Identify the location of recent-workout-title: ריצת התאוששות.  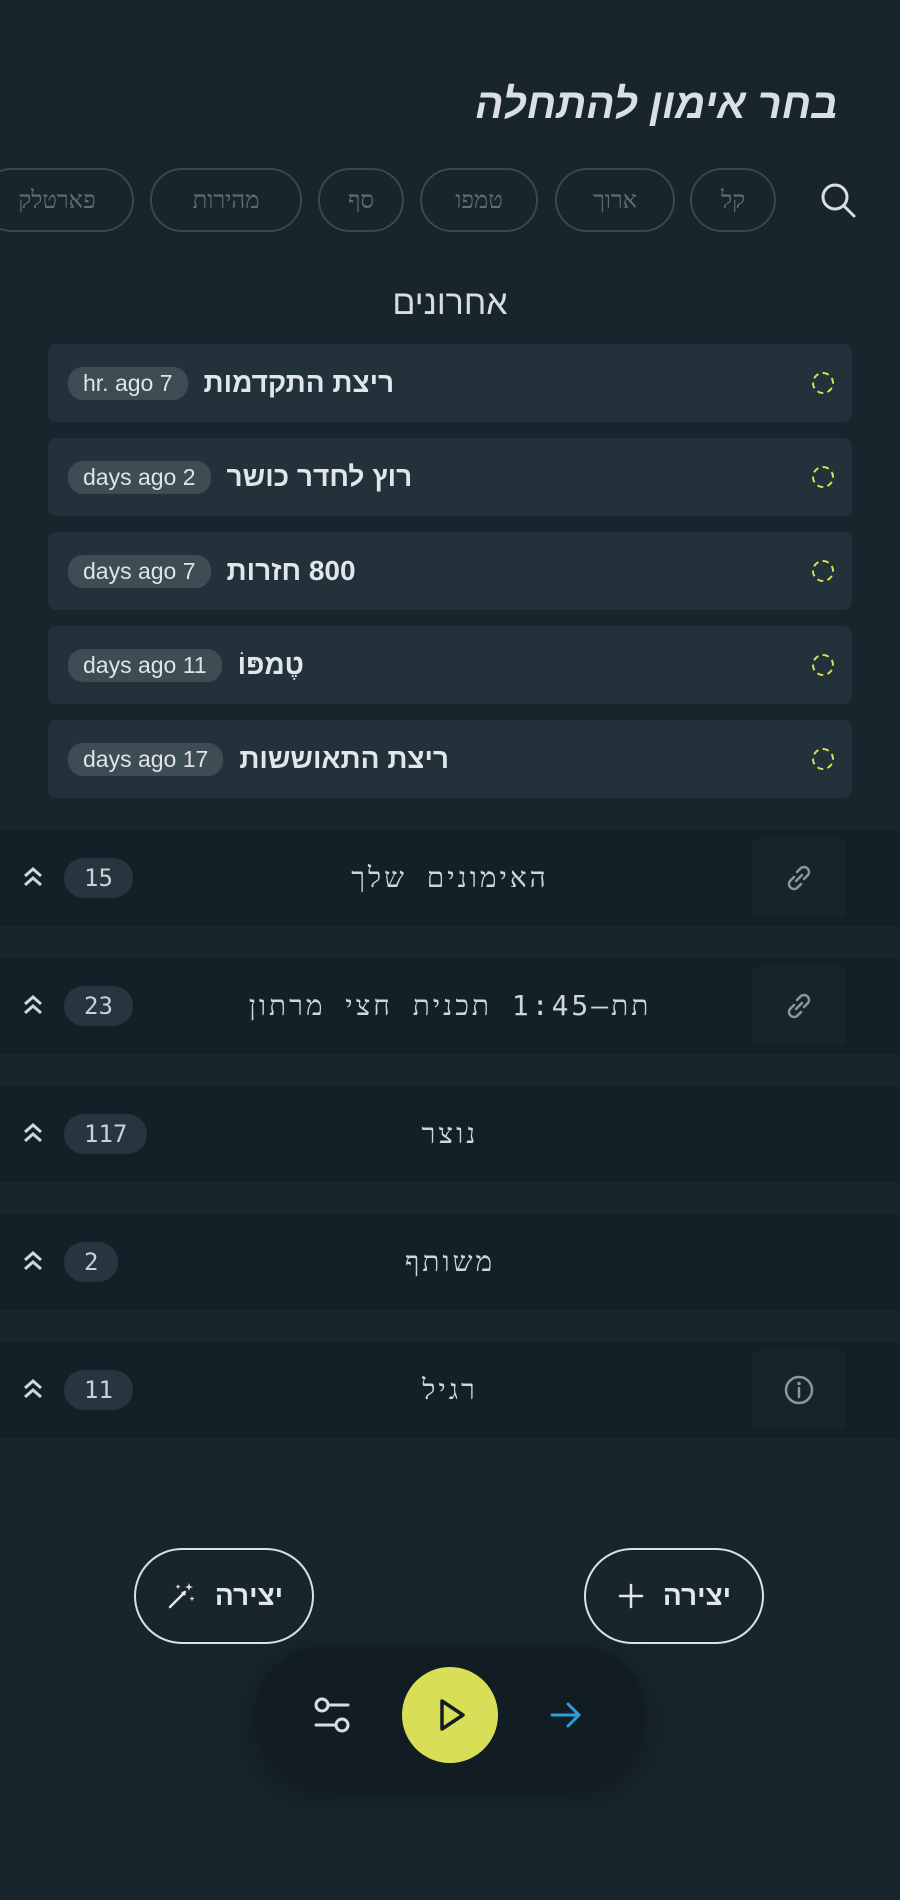
(344, 758).